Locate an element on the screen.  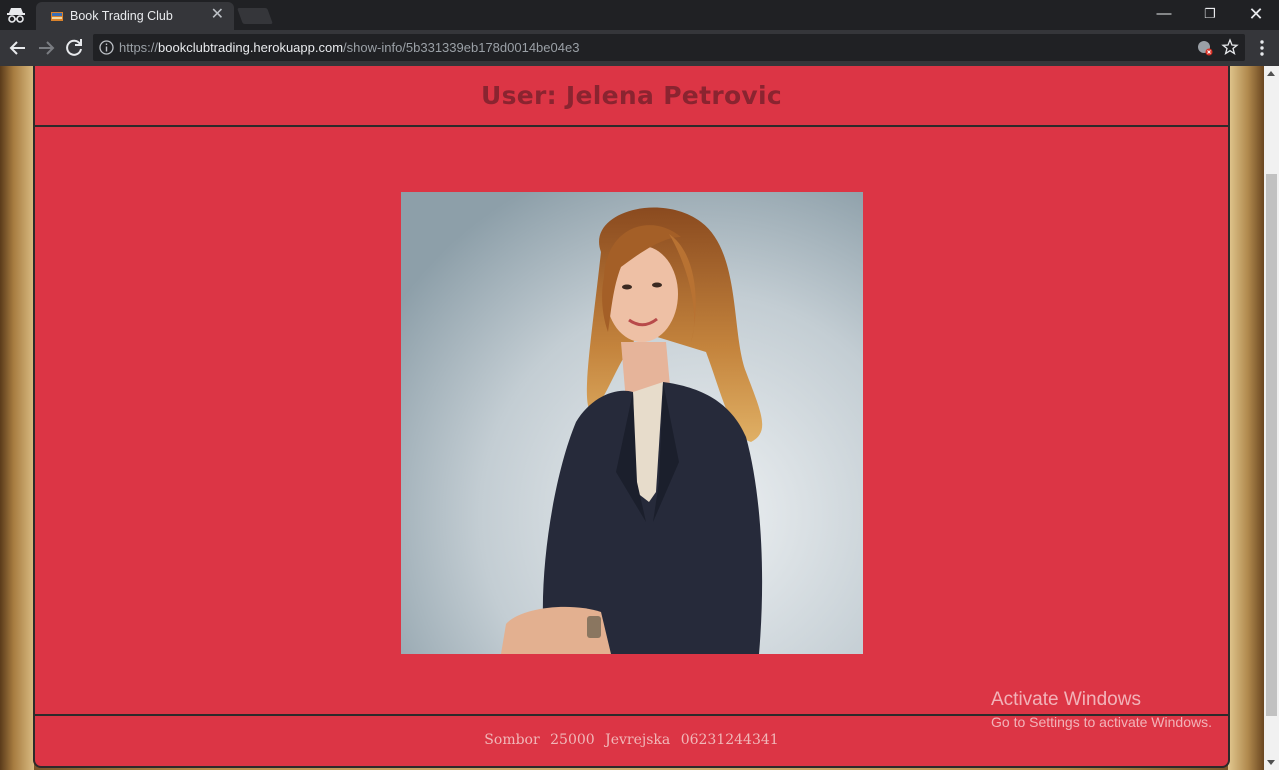
card-header: User: Jelena Petrovic is located at coordinates (631, 96).